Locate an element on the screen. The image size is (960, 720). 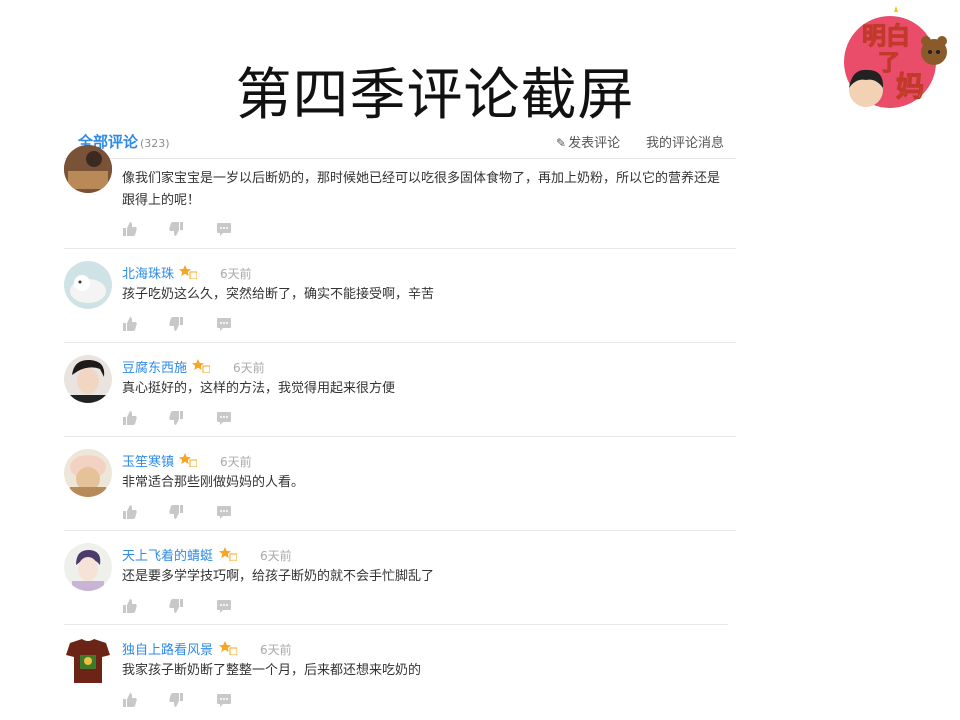
comment-item: 北海珠珠 6天前 孩子吃奶这么久，突然给断了，确实不能接受啊，辛苦 is located at coordinates (400, 296).